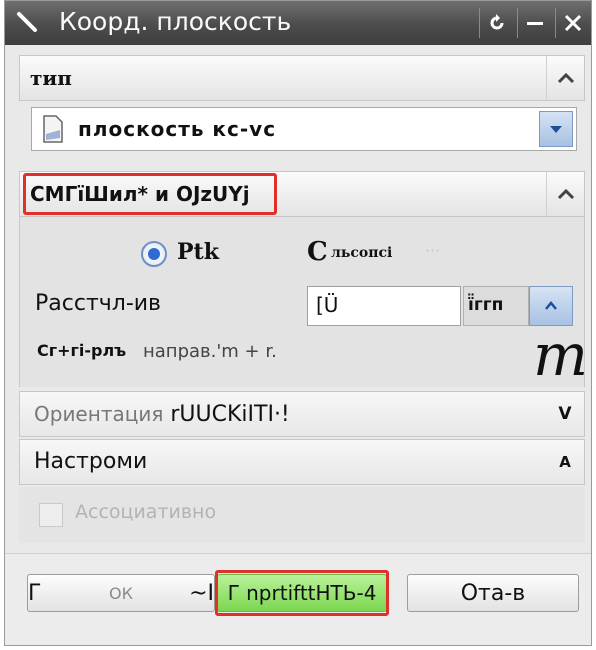 The height and width of the screenshot is (650, 596). Describe the element at coordinates (304, 129) in the screenshot. I see `type-dropdown: плоскость кс-vc` at that location.